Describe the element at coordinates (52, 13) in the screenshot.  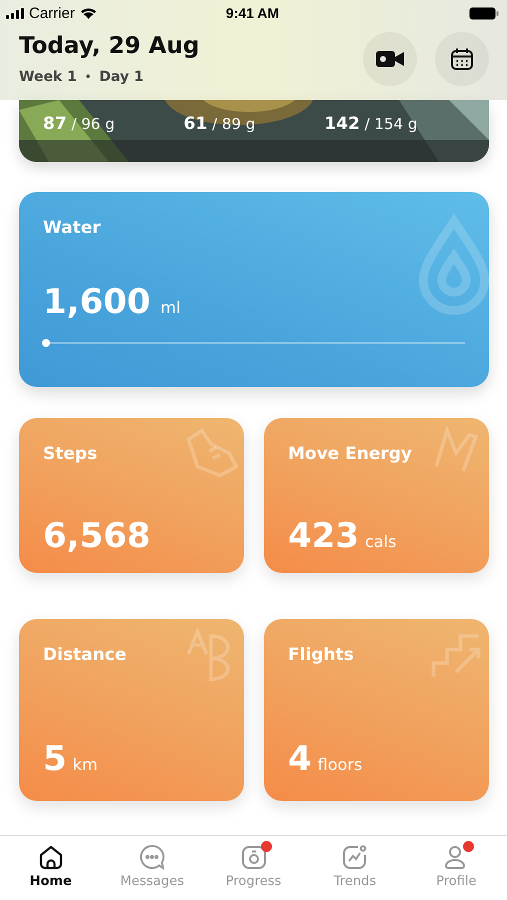
I see `carrier-name: Carrier` at that location.